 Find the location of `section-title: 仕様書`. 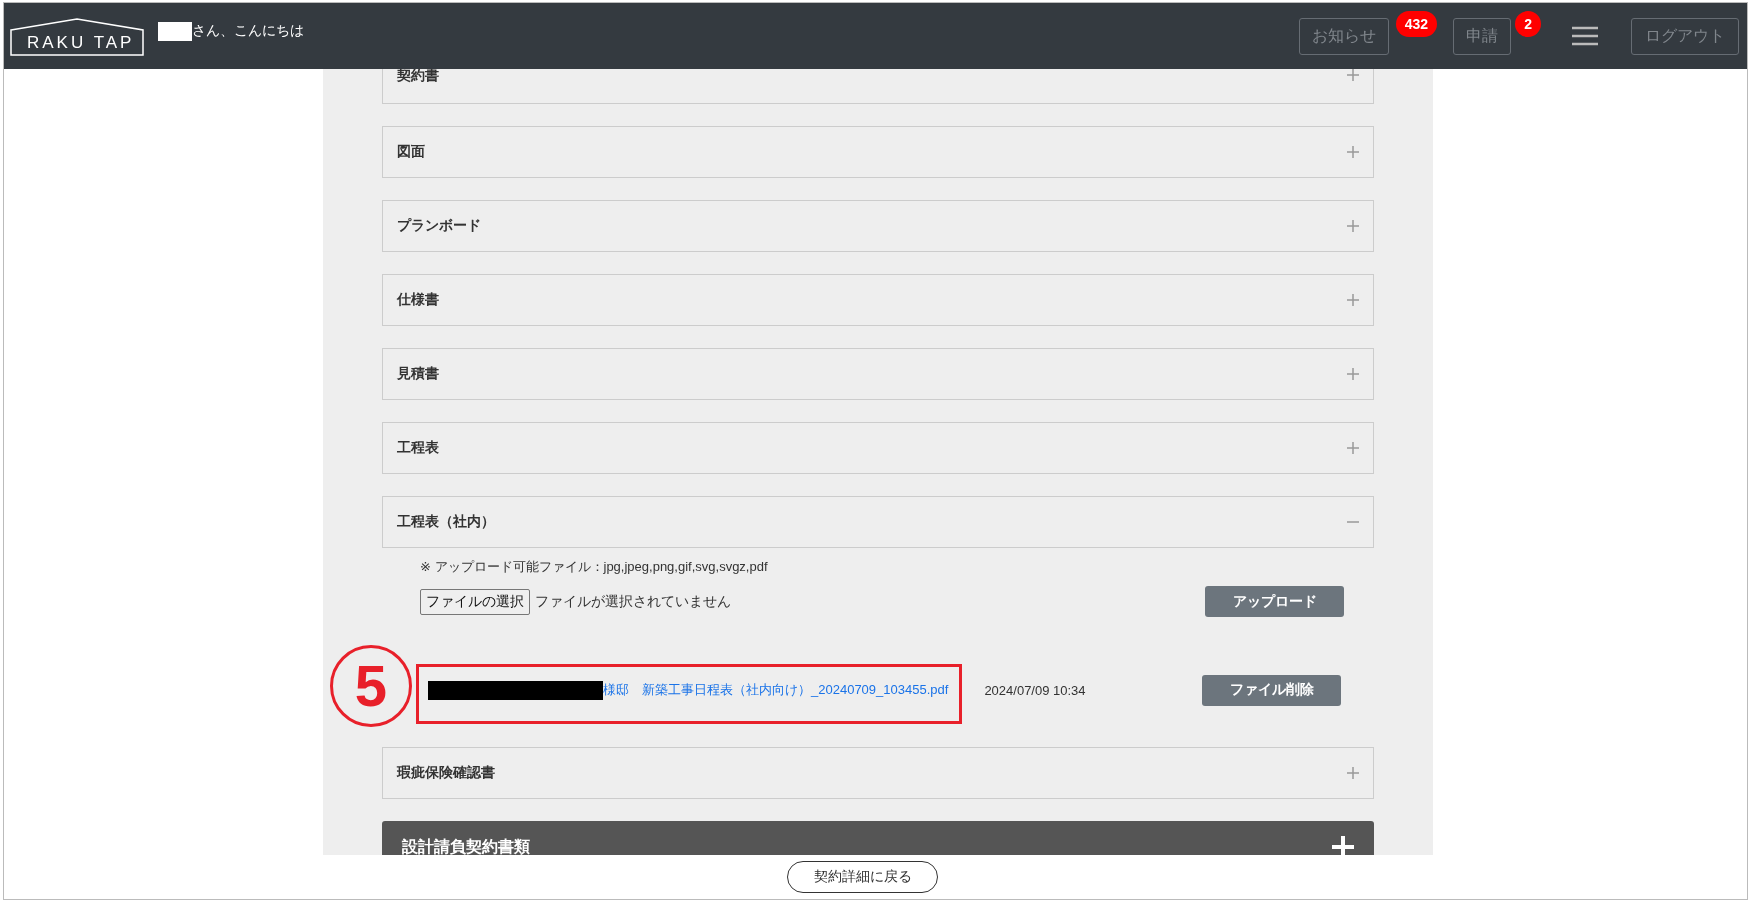

section-title: 仕様書 is located at coordinates (418, 300).